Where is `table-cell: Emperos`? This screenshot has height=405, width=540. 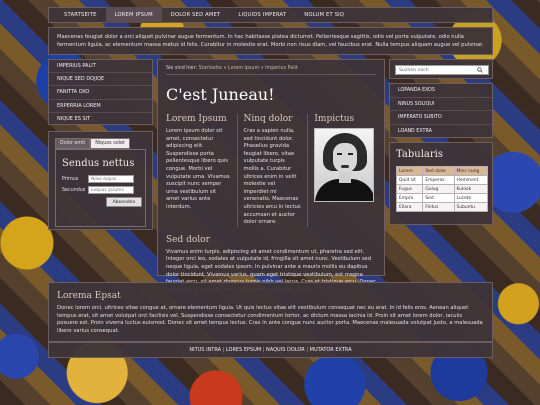
table-cell: Emperos is located at coordinates (438, 180).